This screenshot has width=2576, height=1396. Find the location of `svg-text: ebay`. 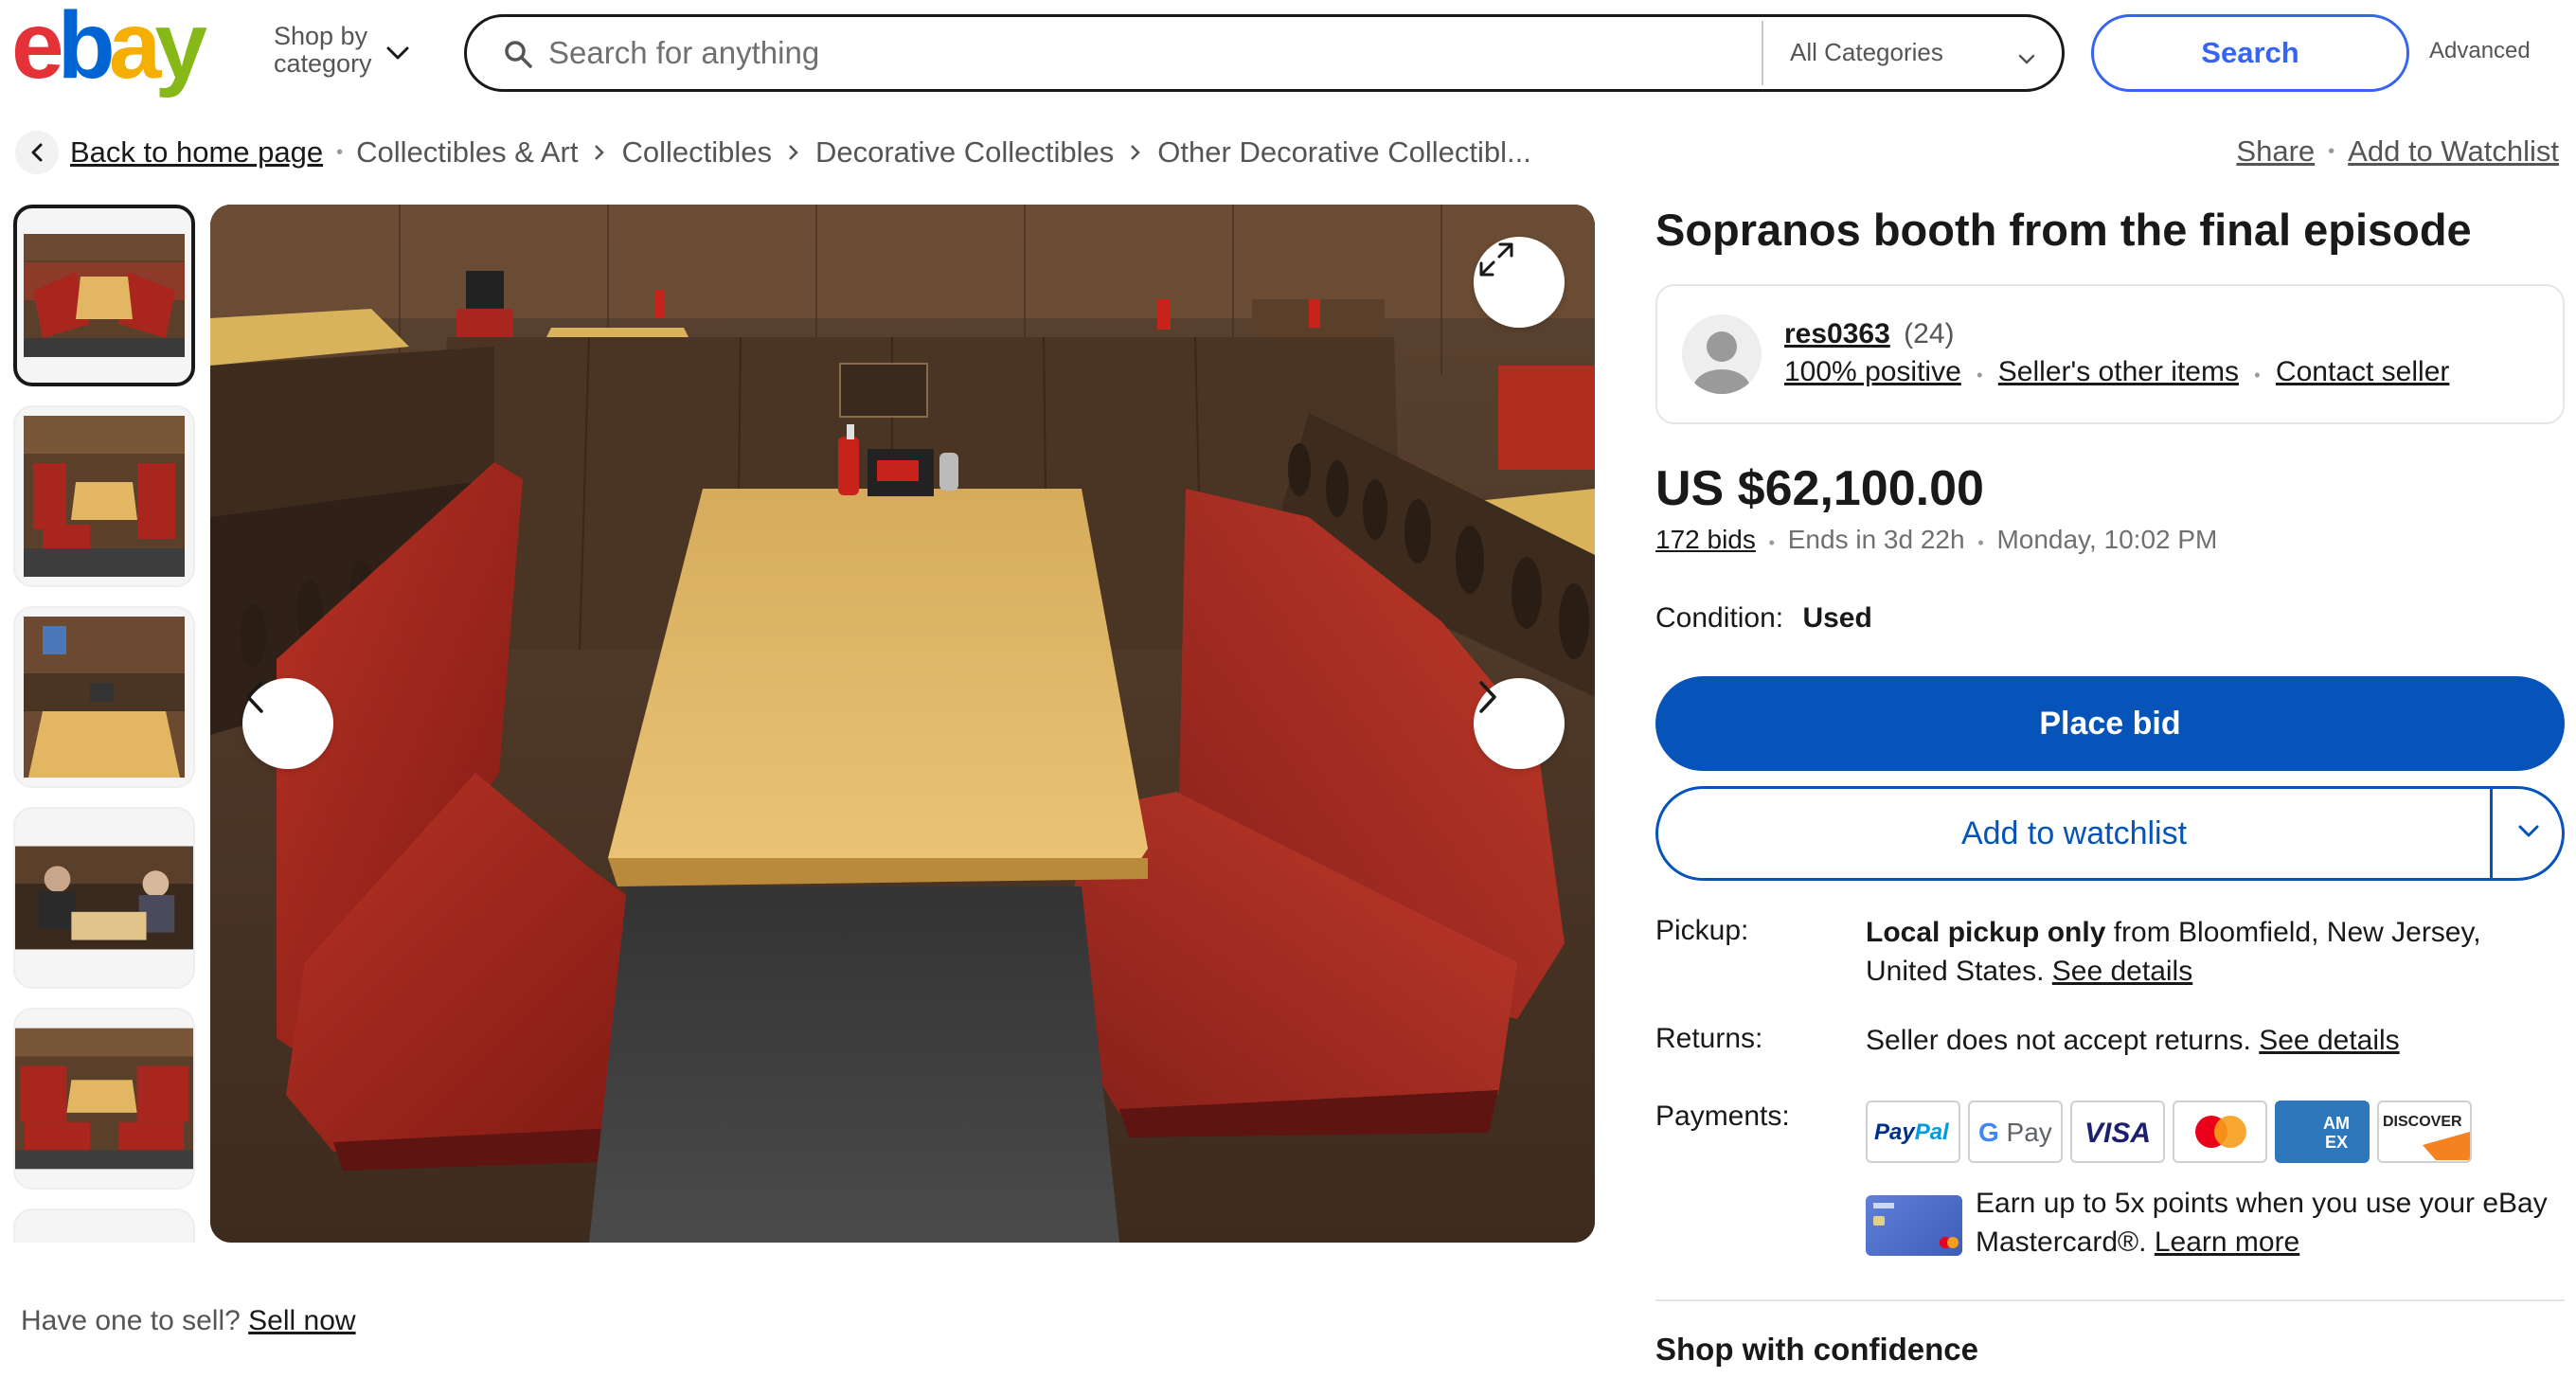

svg-text: ebay is located at coordinates (109, 51).